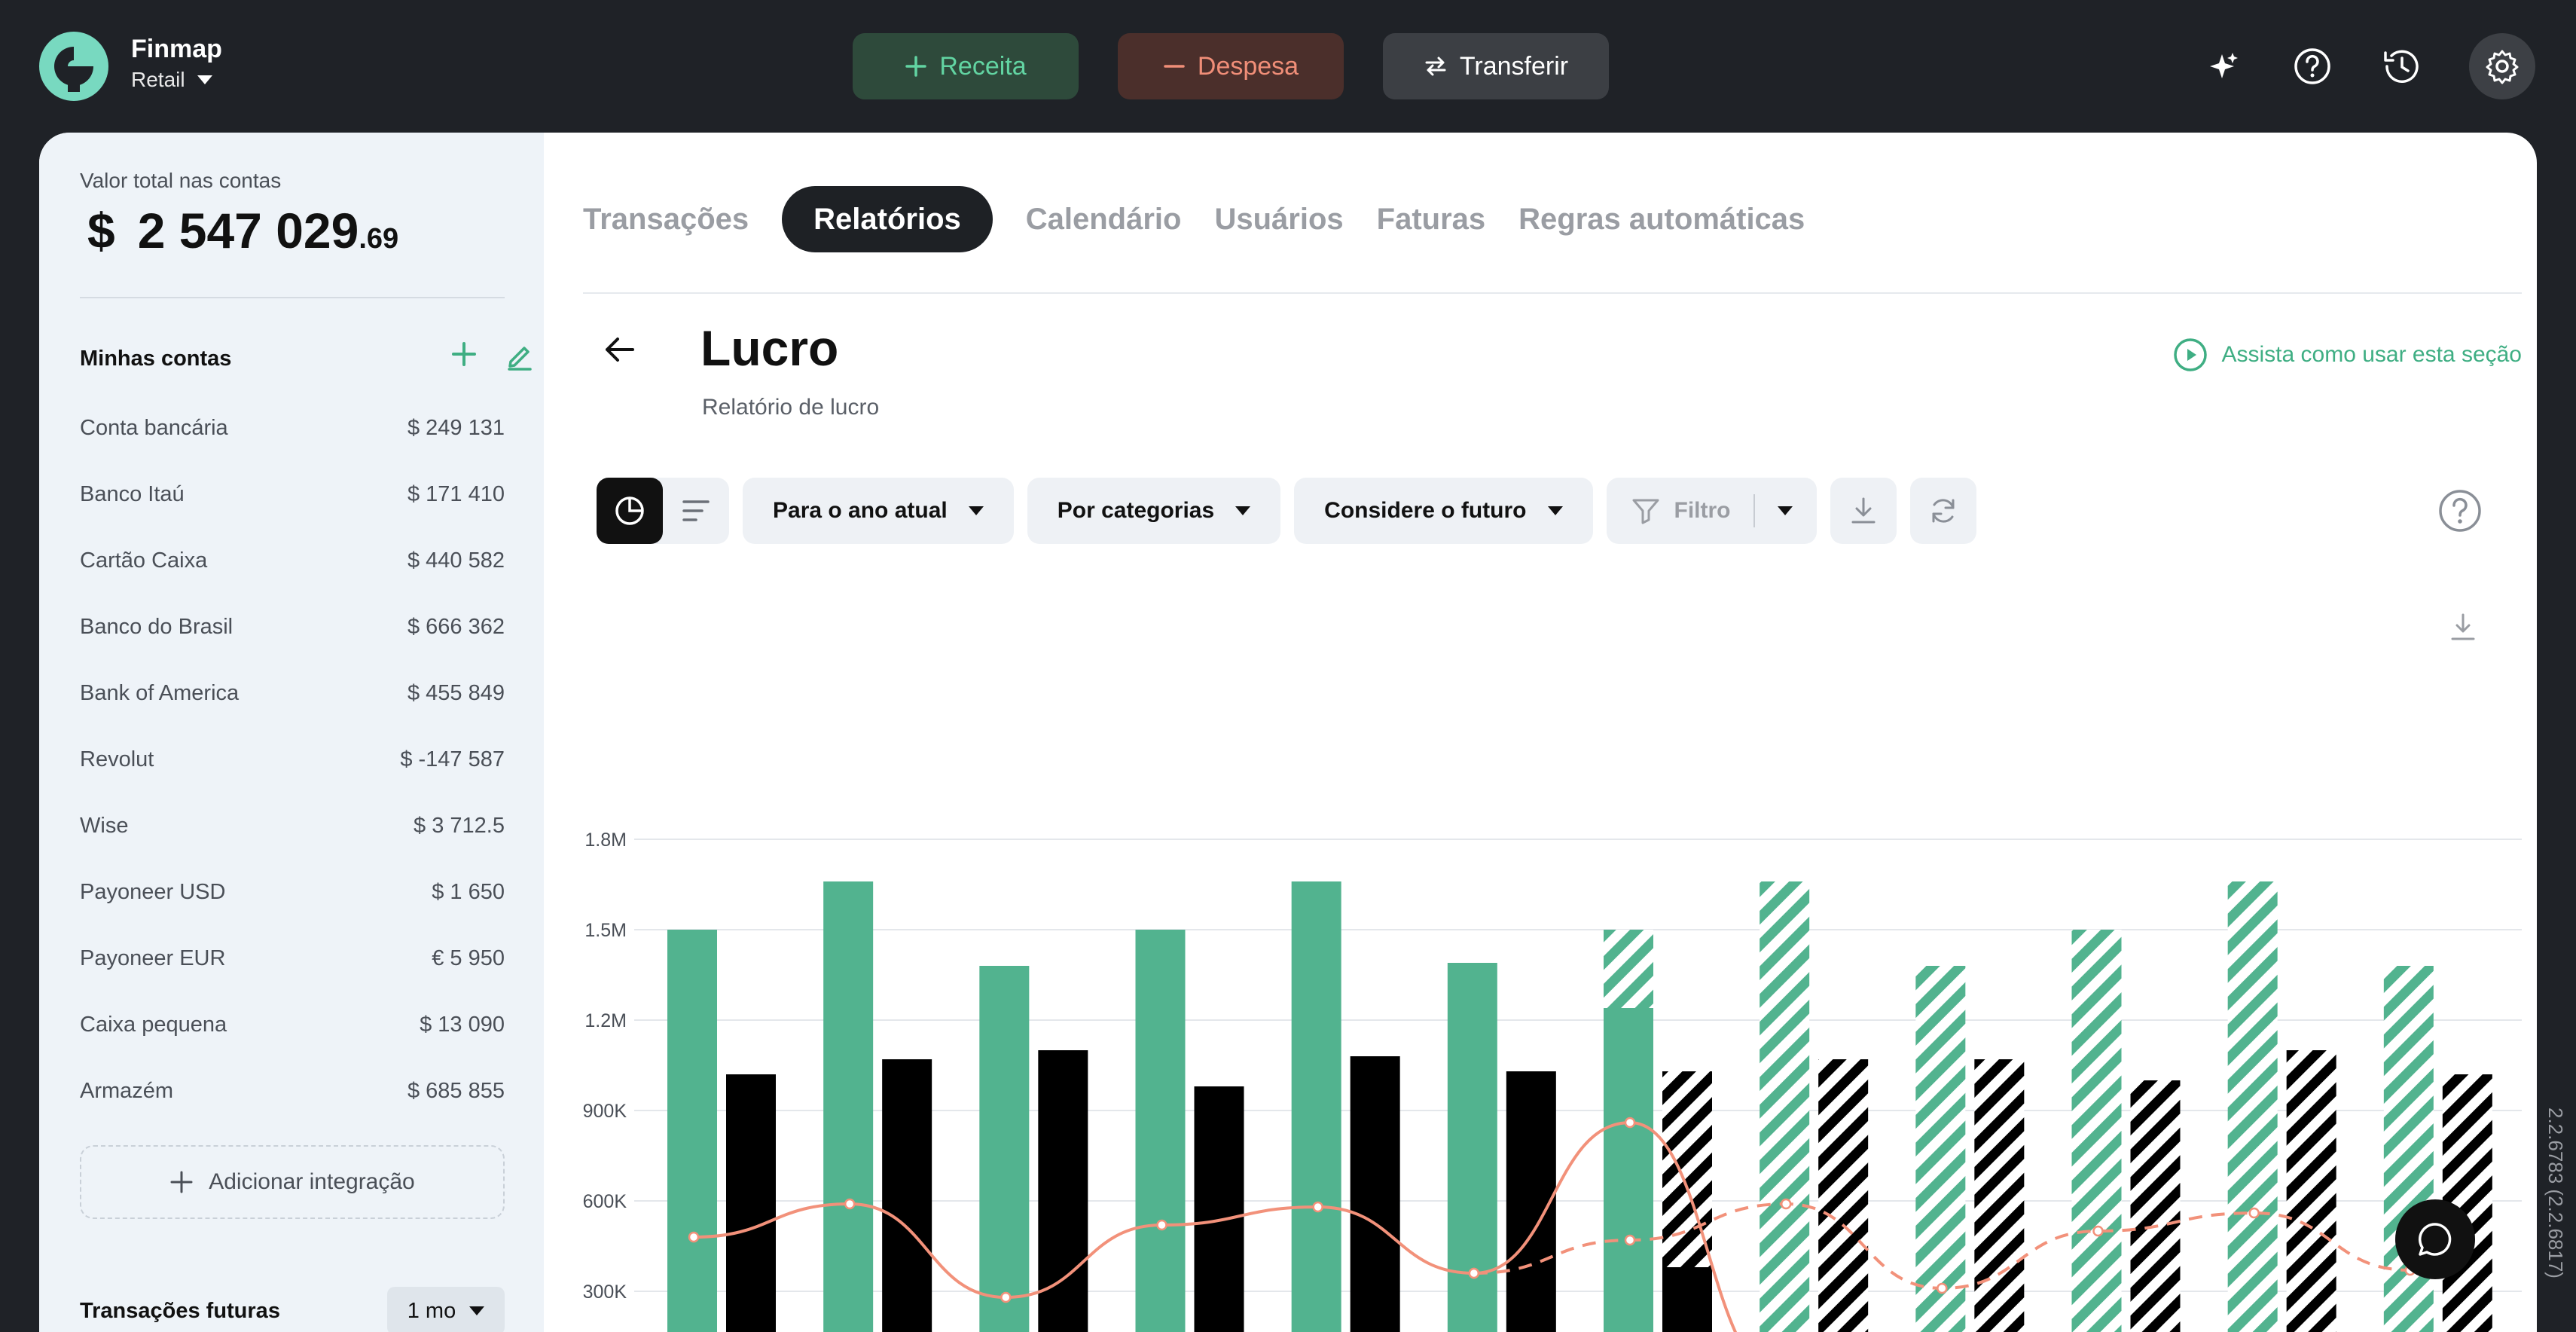  What do you see at coordinates (1104, 220) in the screenshot?
I see `tab-2: Calendário` at bounding box center [1104, 220].